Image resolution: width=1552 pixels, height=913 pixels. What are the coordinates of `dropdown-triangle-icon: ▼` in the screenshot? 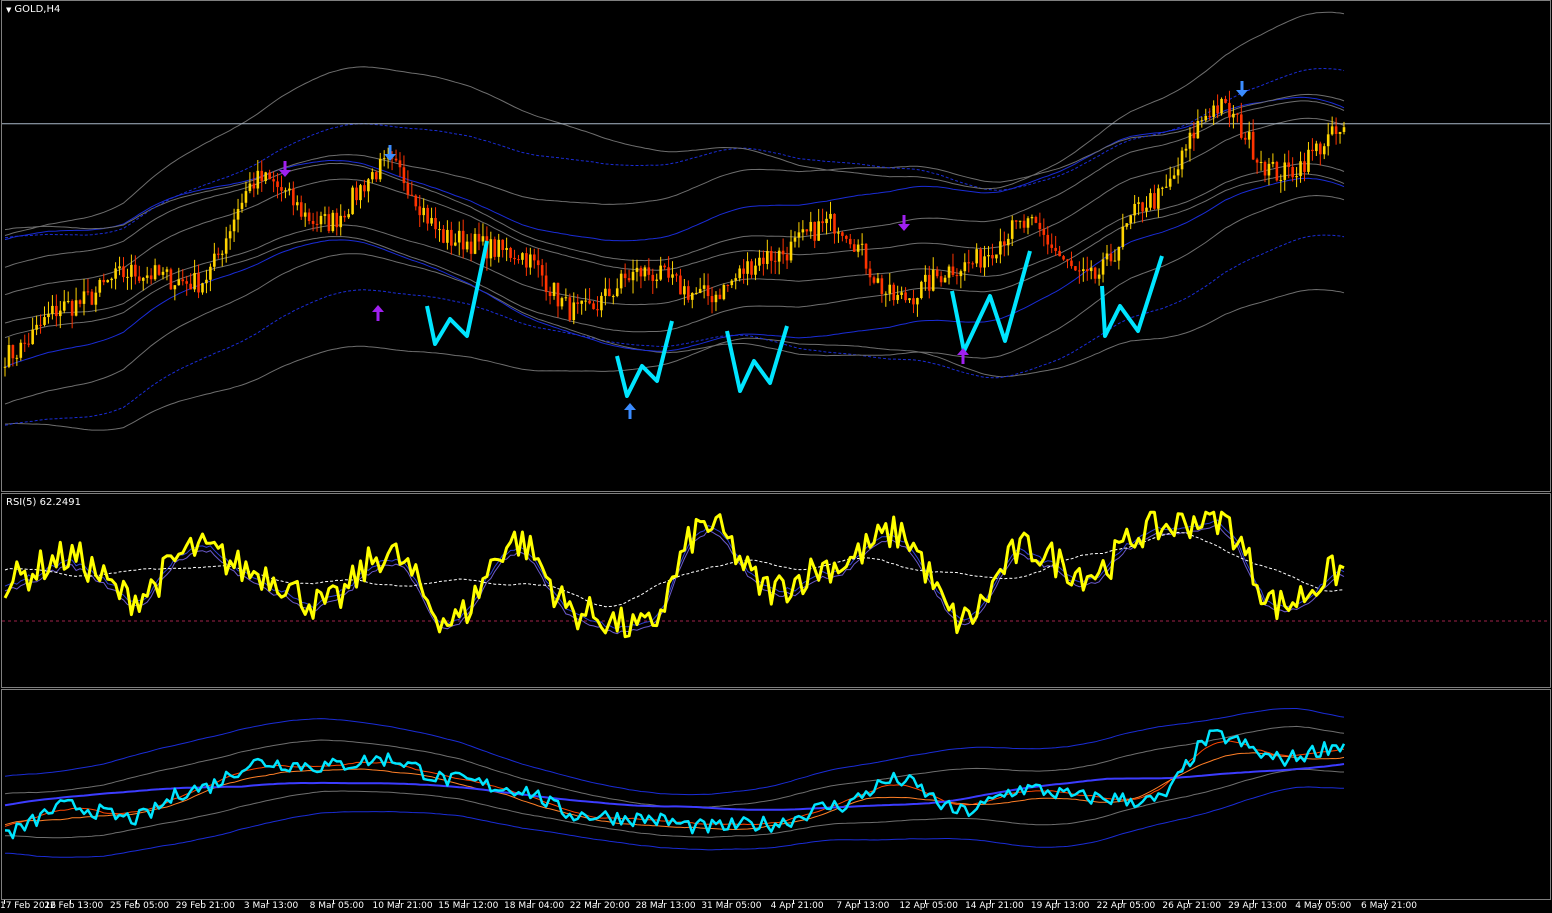 It's located at (8, 10).